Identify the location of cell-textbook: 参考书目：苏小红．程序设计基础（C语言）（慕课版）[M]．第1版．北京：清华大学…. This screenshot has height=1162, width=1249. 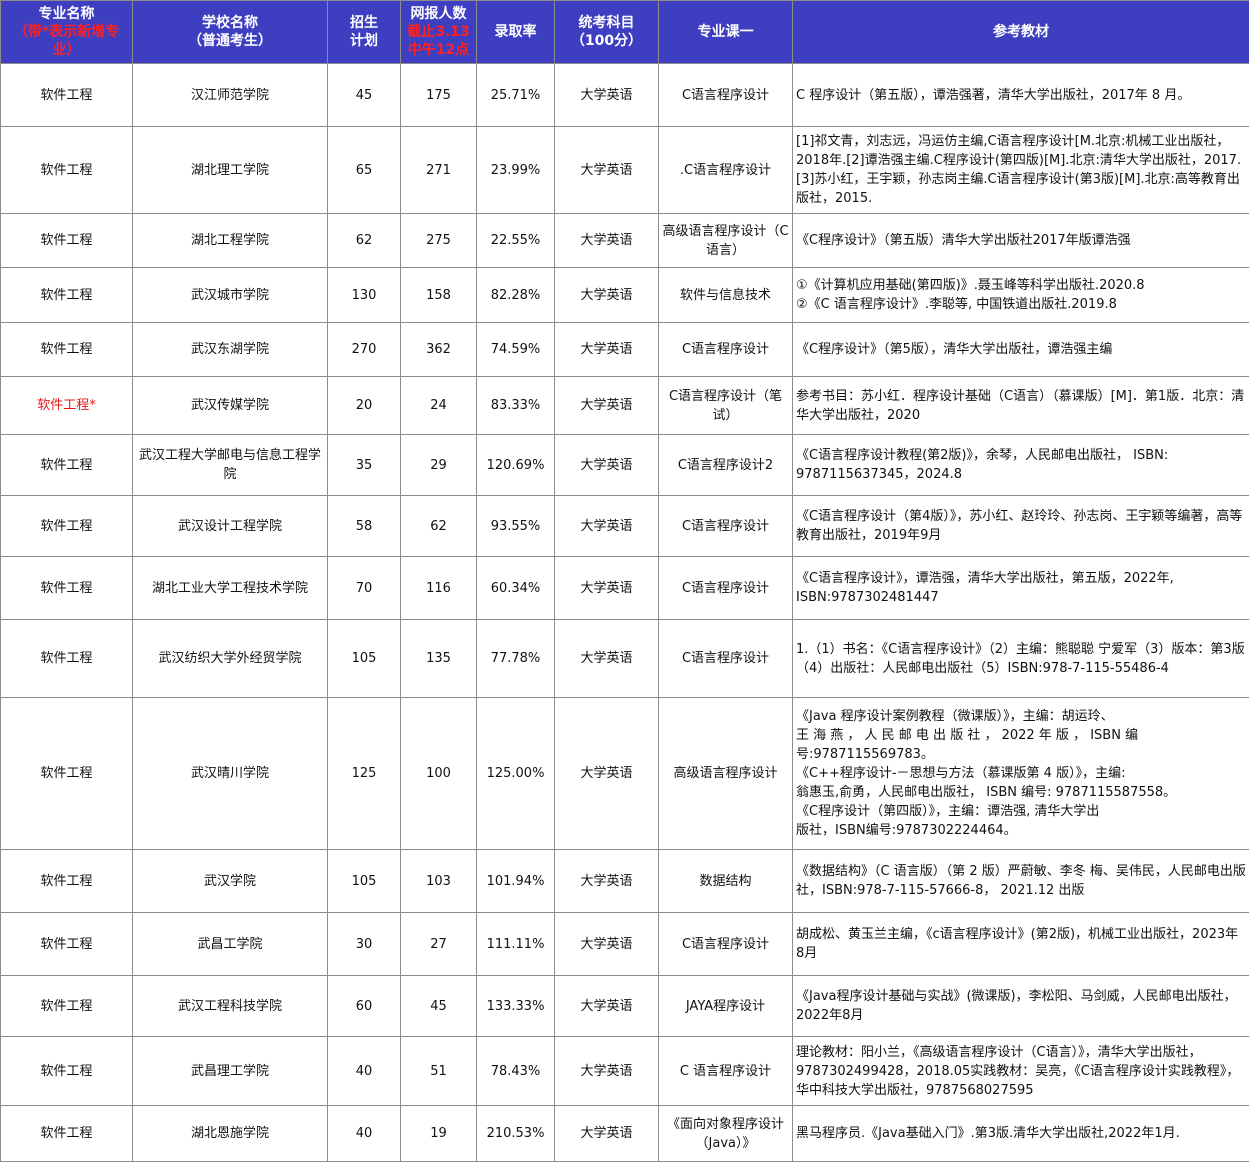
(1020, 405).